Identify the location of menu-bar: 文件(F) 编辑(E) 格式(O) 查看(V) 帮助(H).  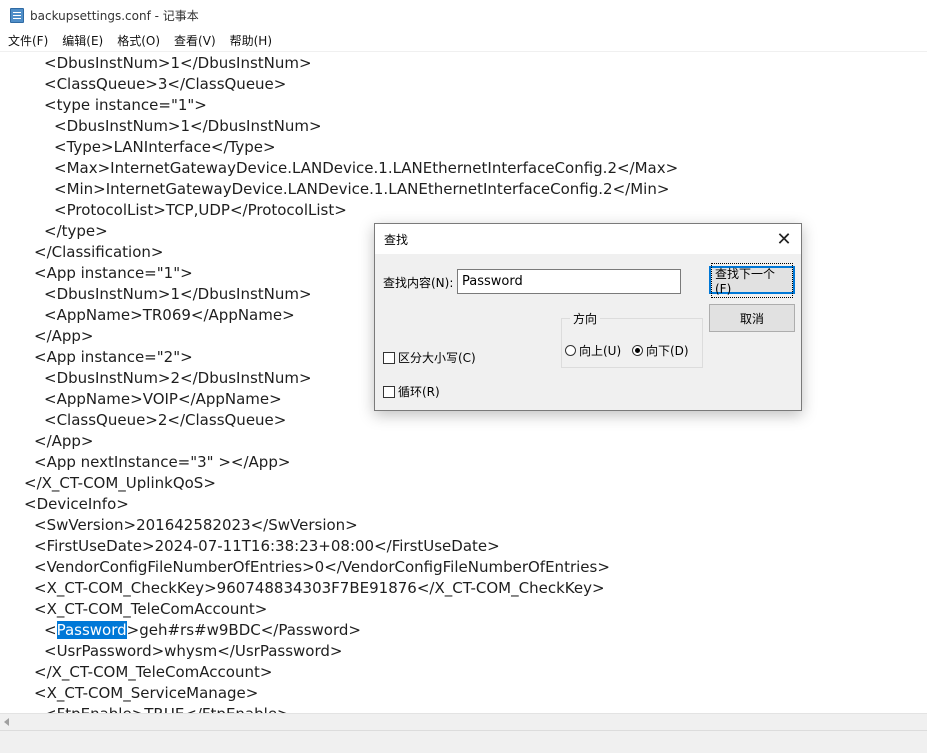
(463, 40).